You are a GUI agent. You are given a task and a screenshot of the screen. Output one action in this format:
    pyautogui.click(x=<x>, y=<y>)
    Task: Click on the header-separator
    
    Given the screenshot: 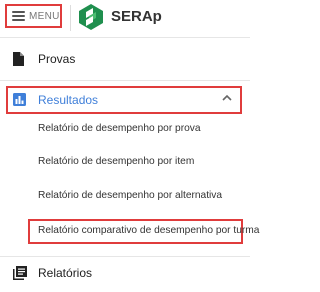 What is the action you would take?
    pyautogui.click(x=125, y=37)
    